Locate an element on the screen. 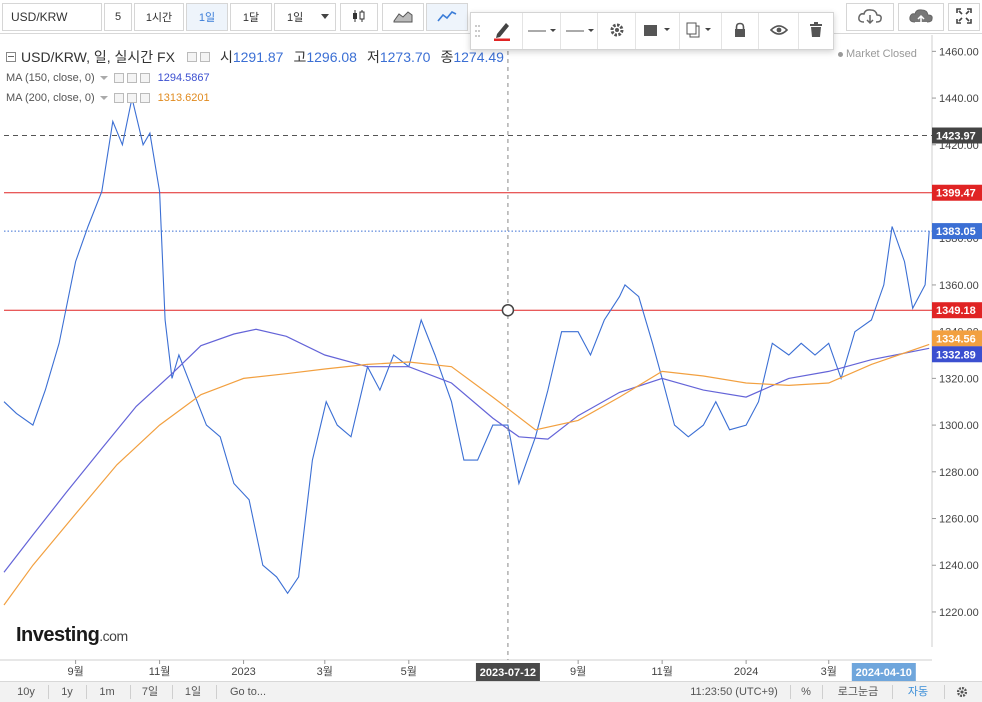 This screenshot has width=982, height=702. fullscreen-icon is located at coordinates (964, 17).